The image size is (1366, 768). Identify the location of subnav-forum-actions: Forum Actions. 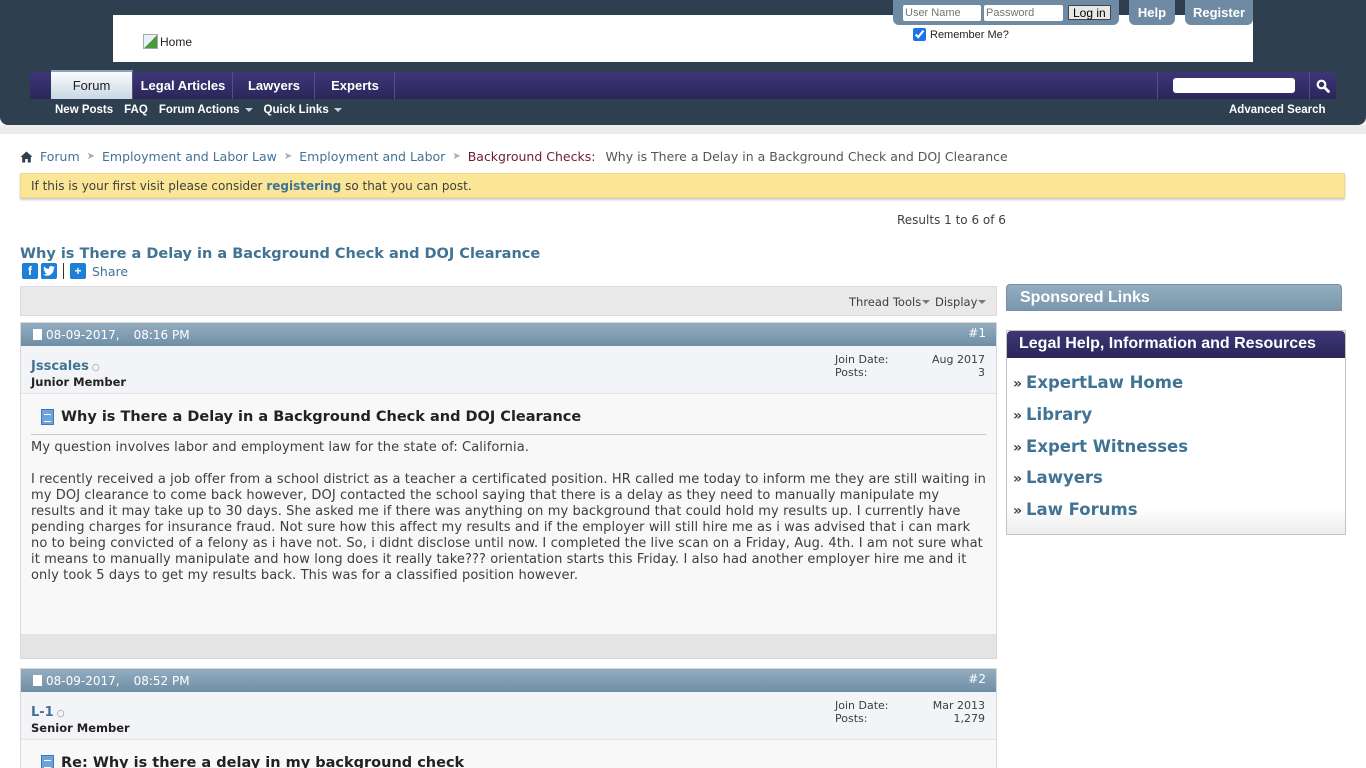
(206, 110).